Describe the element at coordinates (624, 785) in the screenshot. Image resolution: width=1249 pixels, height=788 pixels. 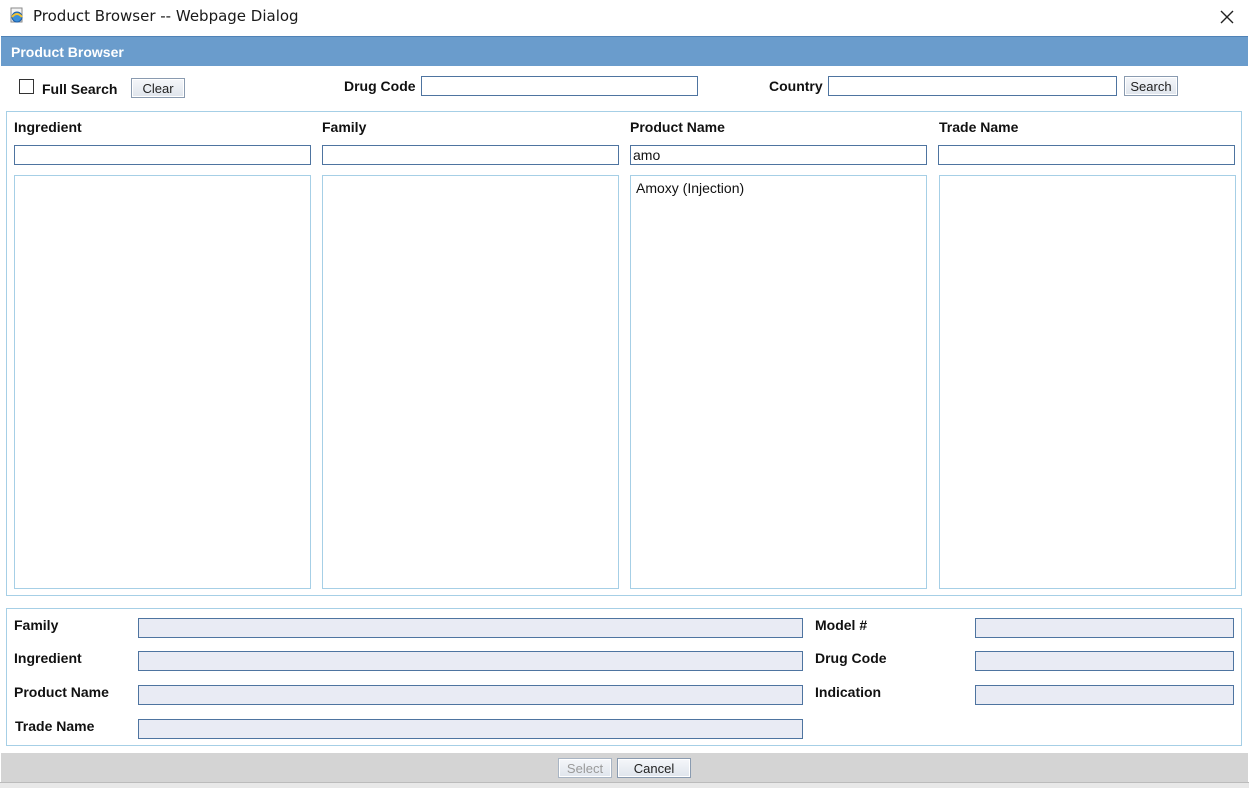
I see `underlying-page-strip` at that location.